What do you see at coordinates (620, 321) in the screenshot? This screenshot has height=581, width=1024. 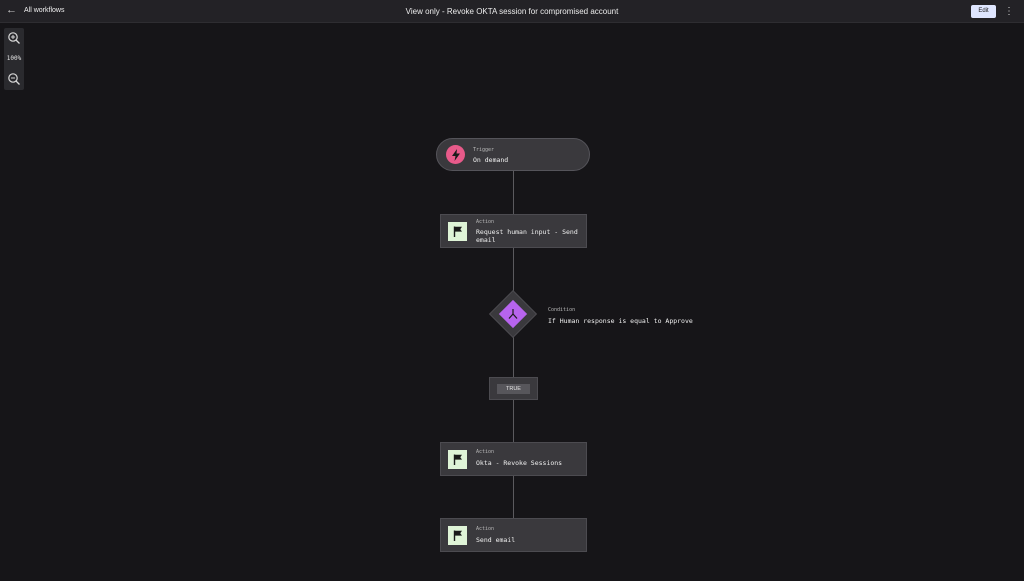 I see `condition-label: If Human response is equal to Approve` at bounding box center [620, 321].